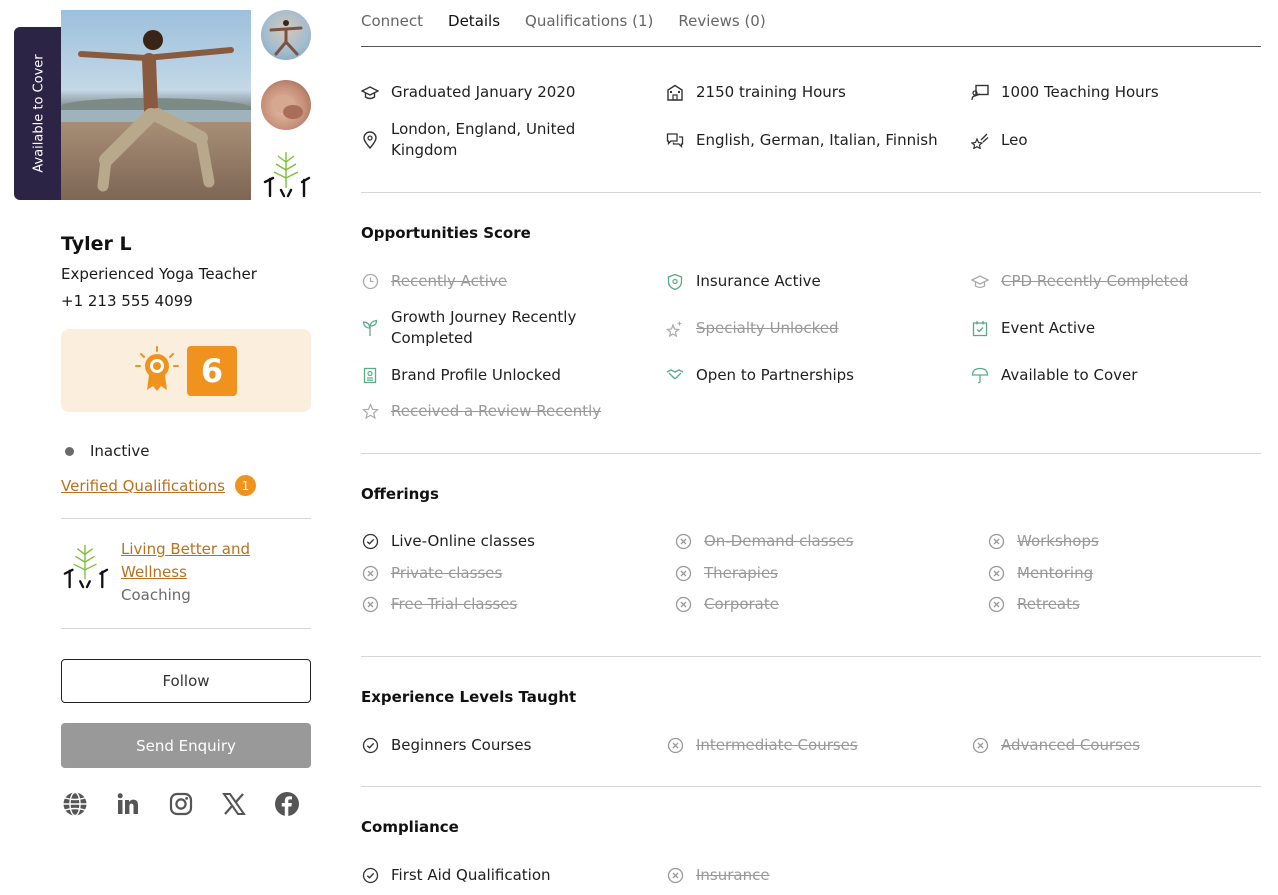 The height and width of the screenshot is (895, 1278). Describe the element at coordinates (491, 140) in the screenshot. I see `detail-location: London, England, United Kingdom` at that location.